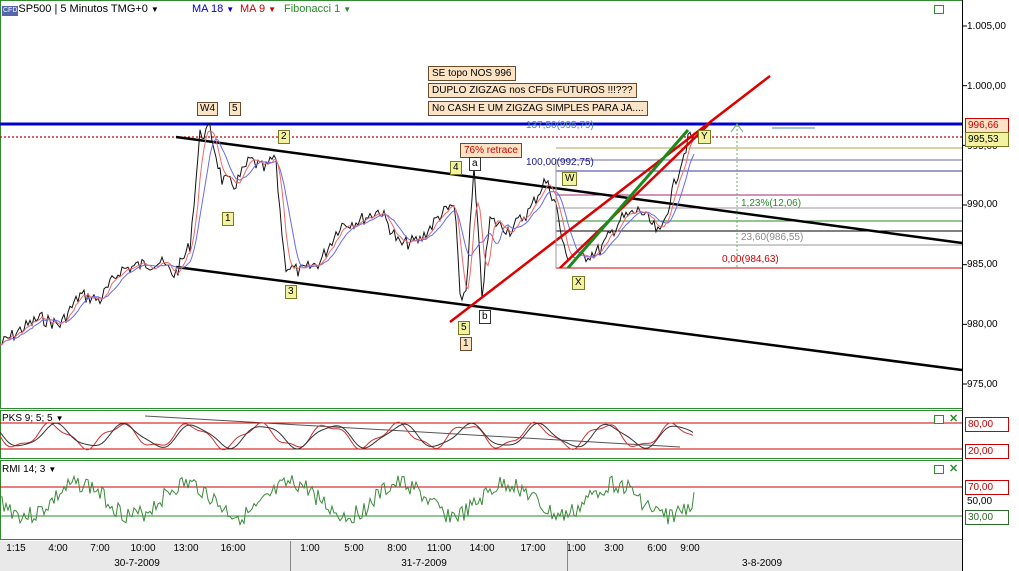  What do you see at coordinates (10, 11) in the screenshot?
I see `cfd-badge: CFD` at bounding box center [10, 11].